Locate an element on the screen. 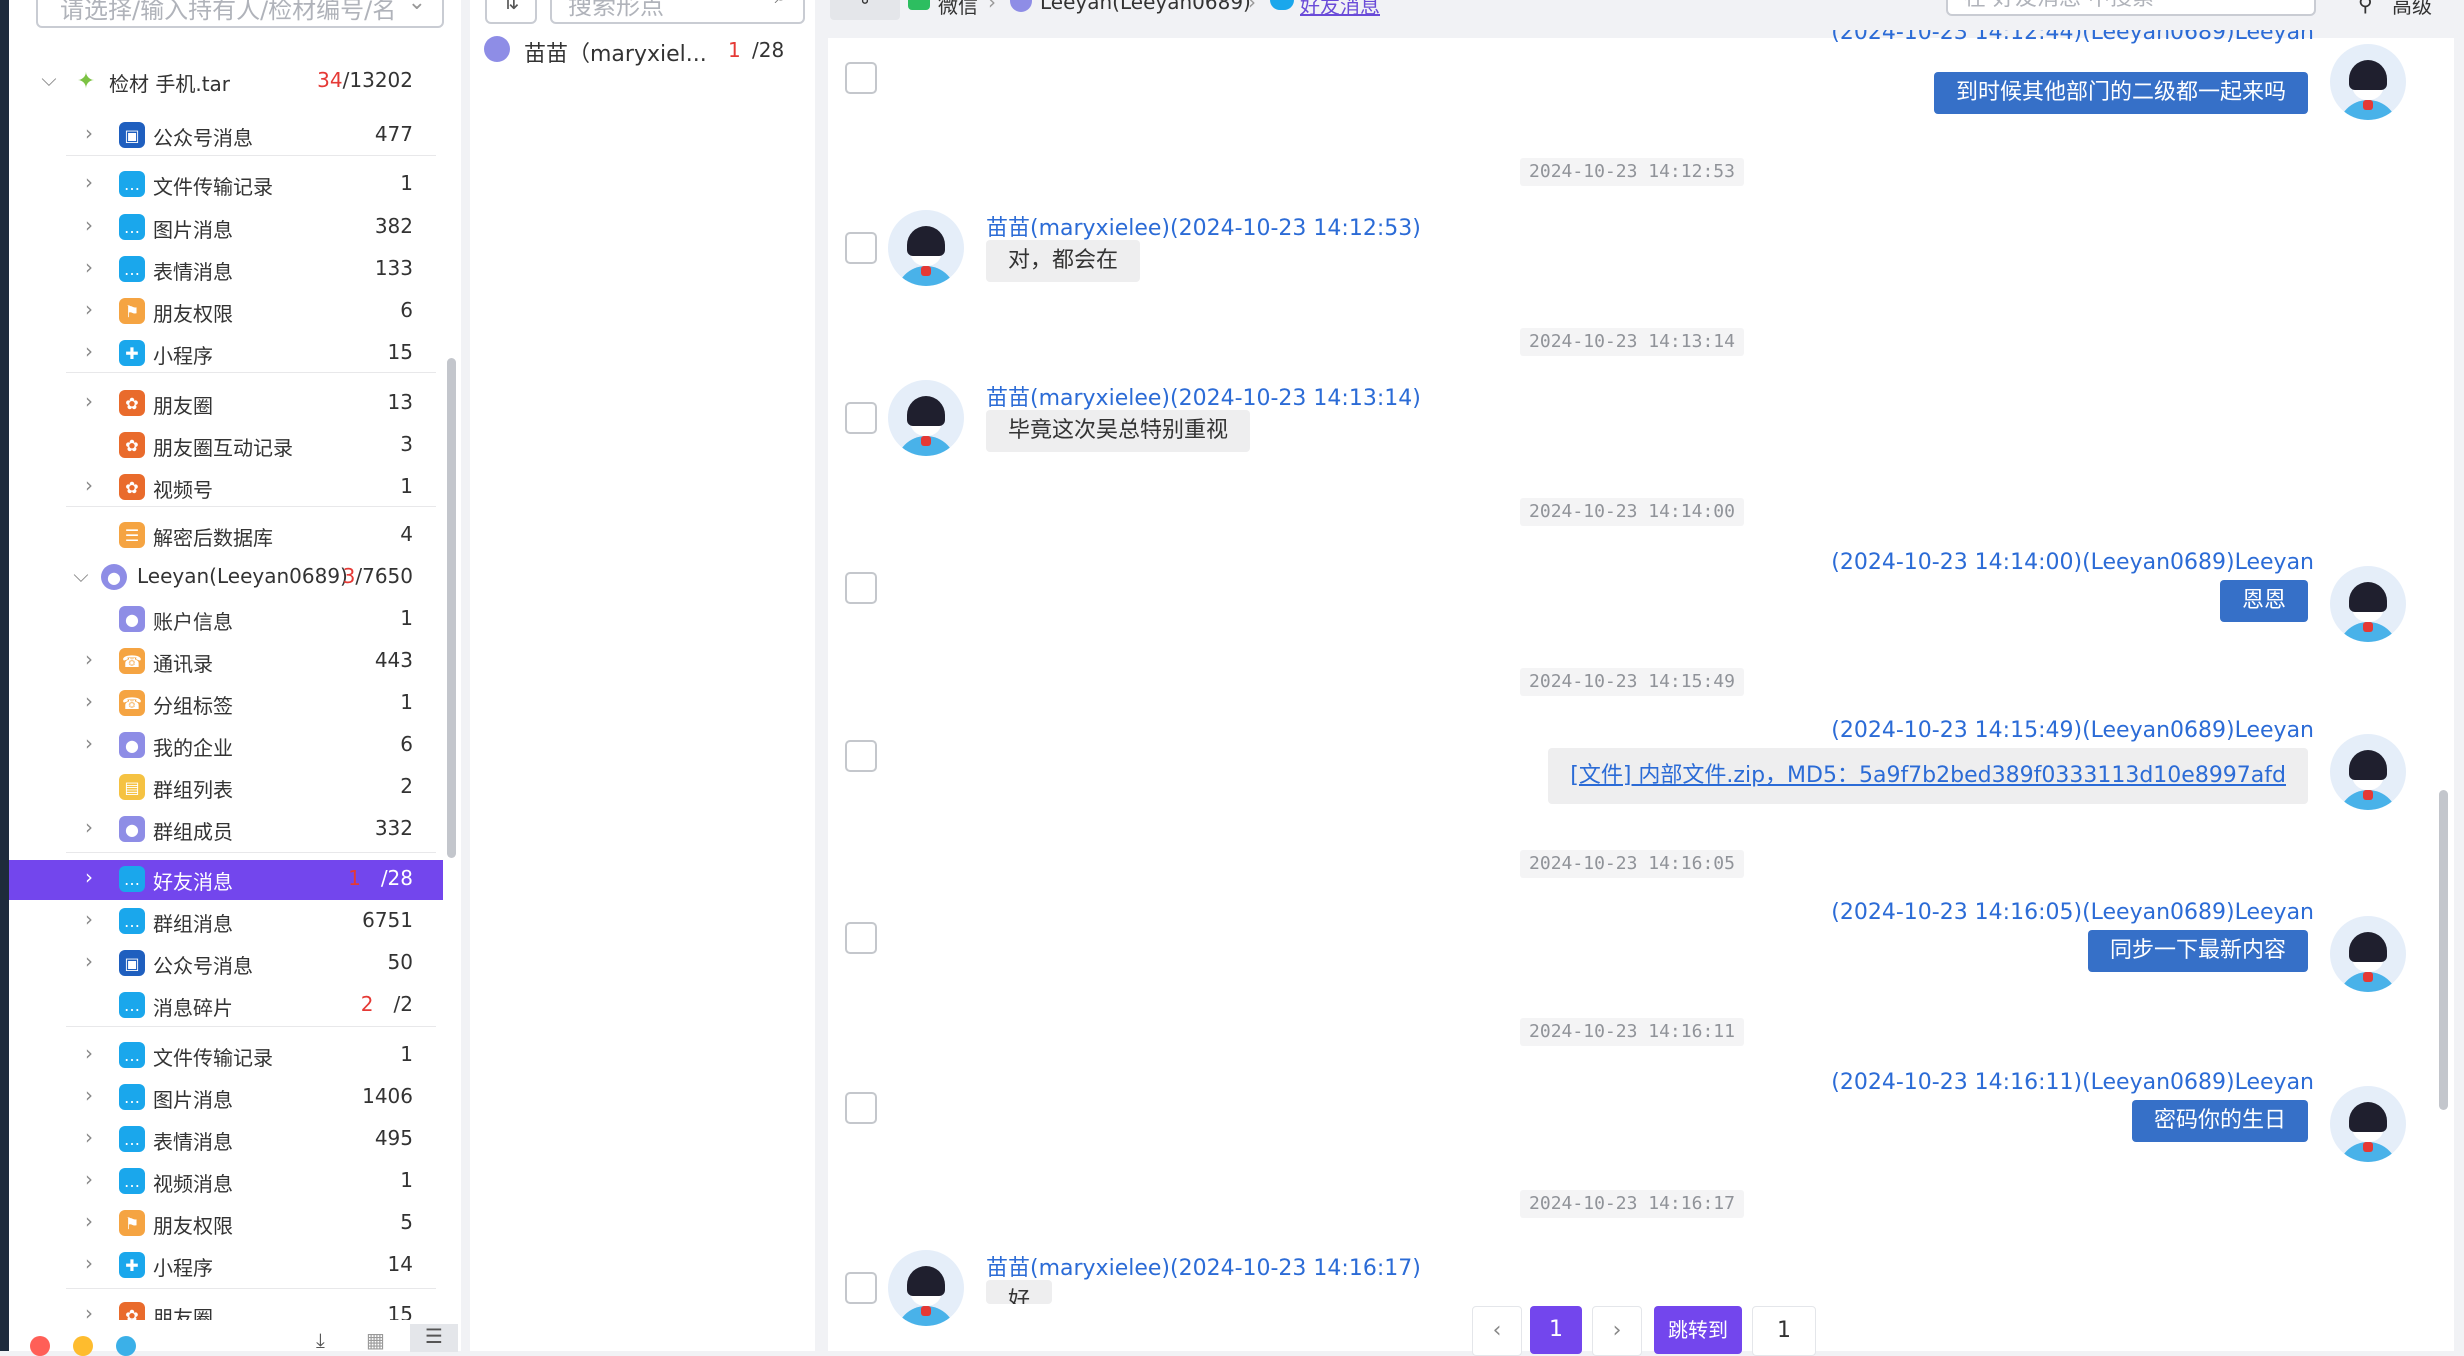  breadcrumb-friend-messages: 好友消息 is located at coordinates (1340, 9).